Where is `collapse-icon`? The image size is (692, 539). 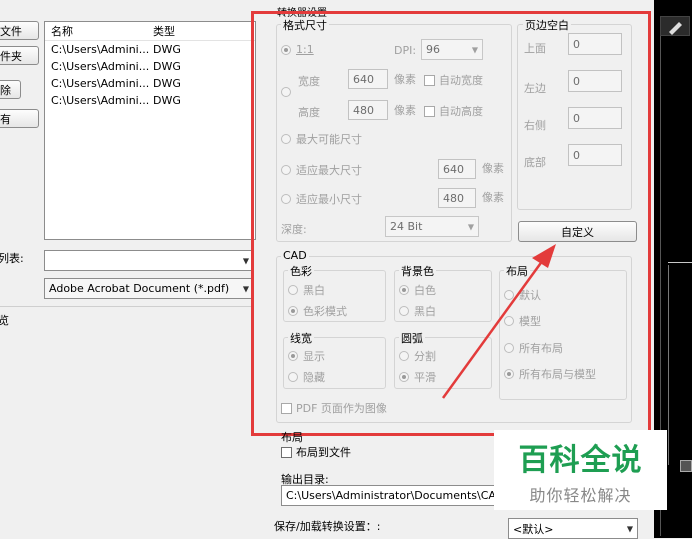
collapse-icon is located at coordinates (686, 466).